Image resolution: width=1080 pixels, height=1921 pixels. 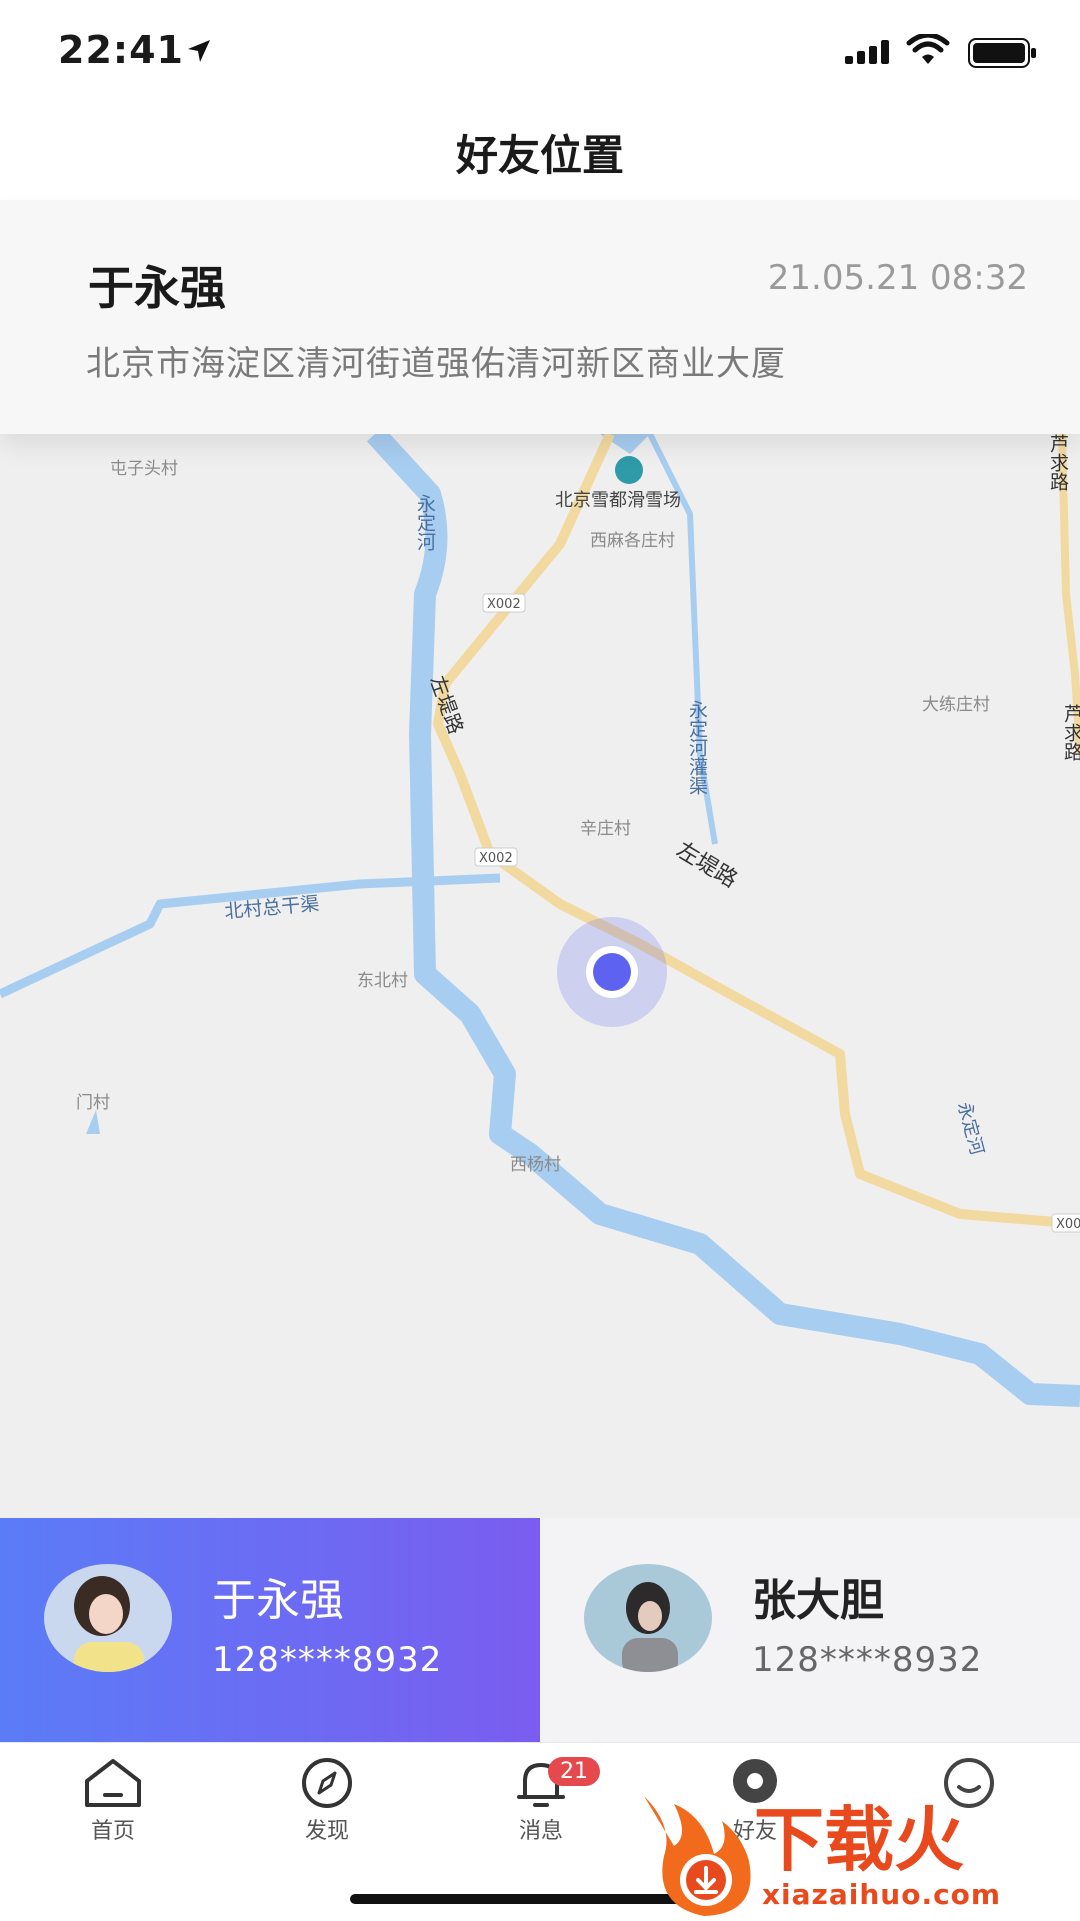 I want to click on battery-icon, so click(x=1002, y=53).